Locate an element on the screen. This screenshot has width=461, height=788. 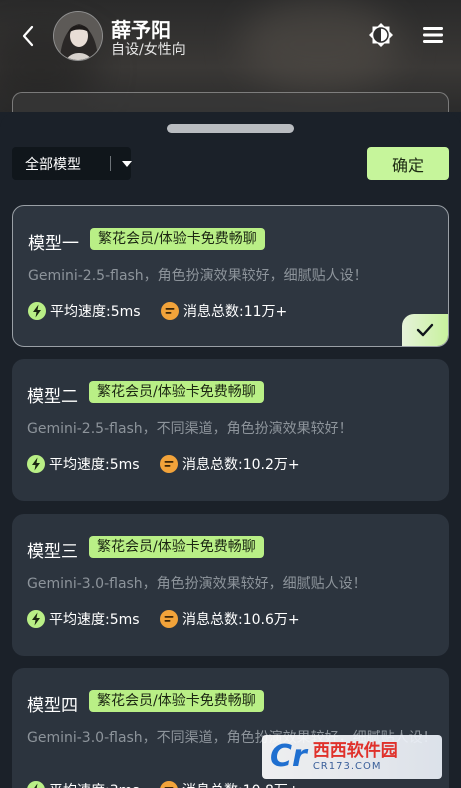
site-watermark: Cr 西西软件园 CR173.COM is located at coordinates (352, 757).